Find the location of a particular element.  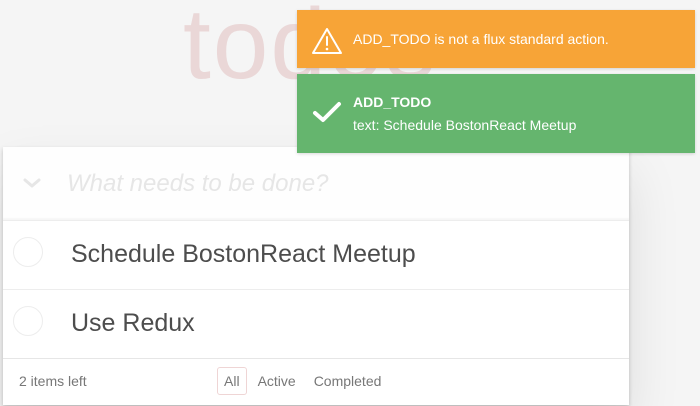

filter-all: All is located at coordinates (232, 381).